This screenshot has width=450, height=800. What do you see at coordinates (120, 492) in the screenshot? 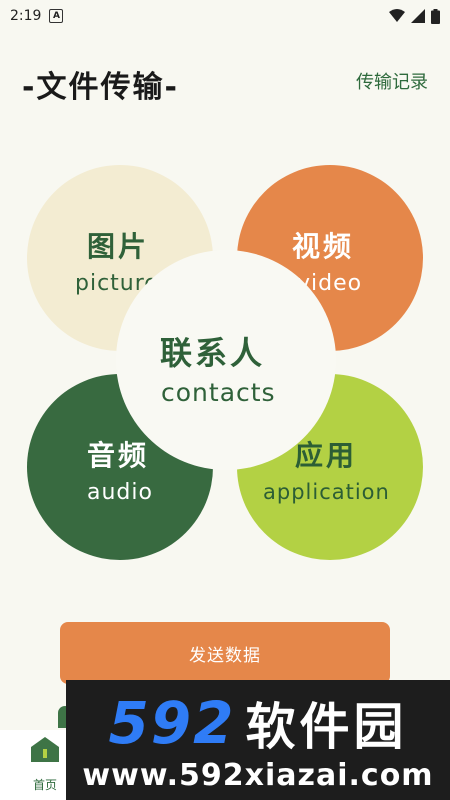
I see `category-audio-sublabel: audio` at bounding box center [120, 492].